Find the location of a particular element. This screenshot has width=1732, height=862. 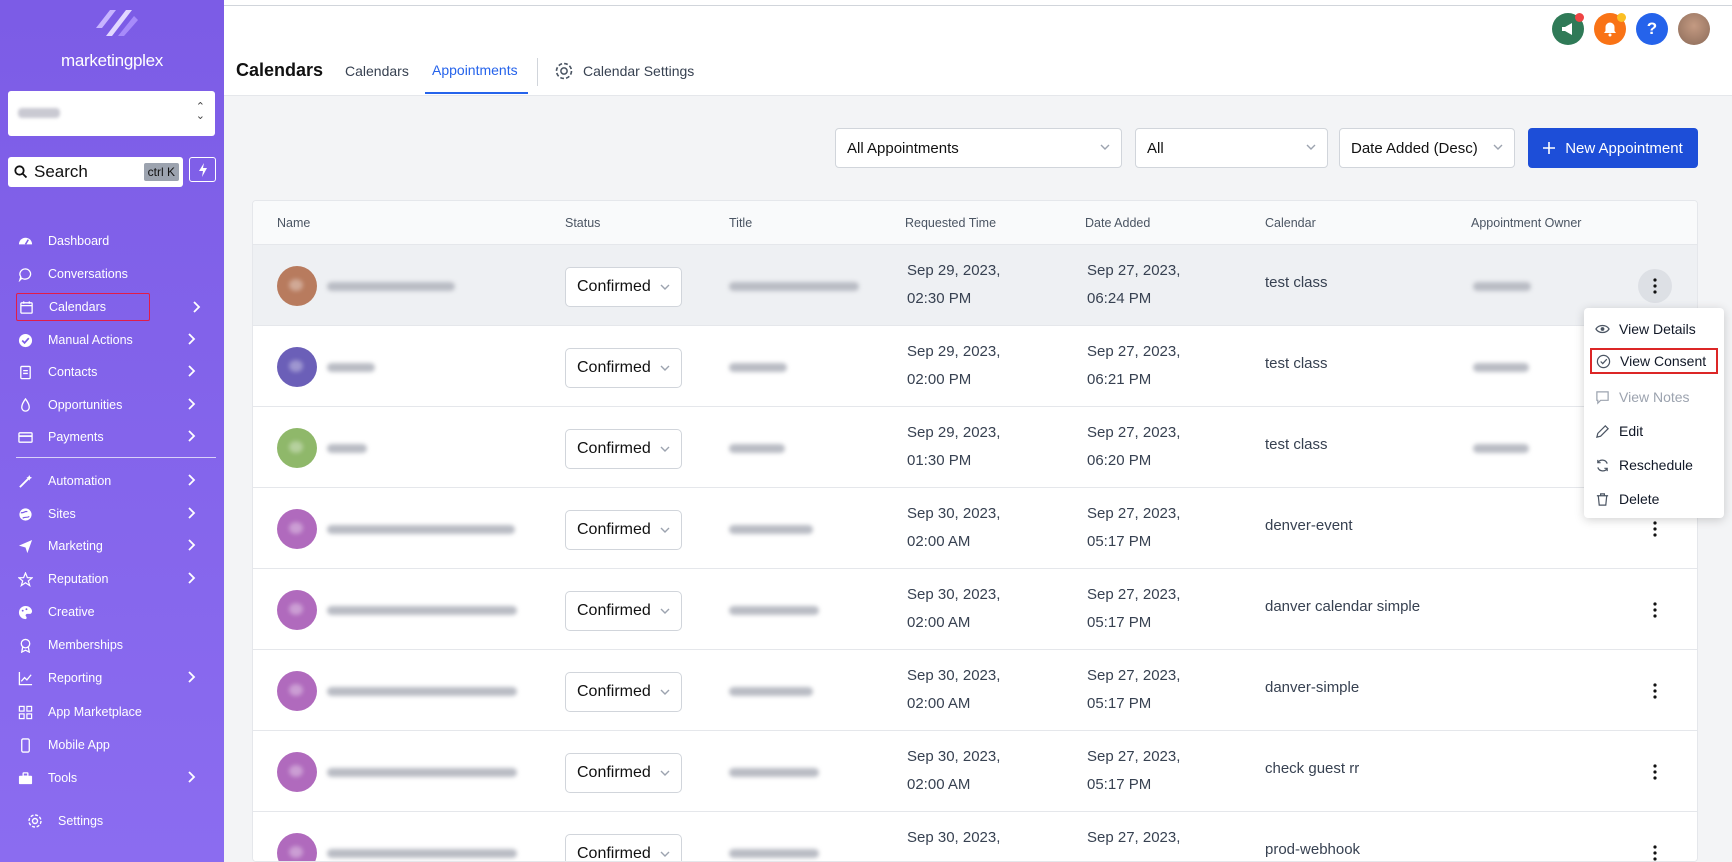

card-icon is located at coordinates (25, 437).